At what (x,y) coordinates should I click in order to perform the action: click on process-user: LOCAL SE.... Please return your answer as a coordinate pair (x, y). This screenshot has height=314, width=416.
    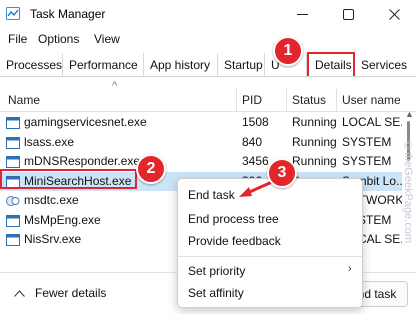
    Looking at the image, I should click on (372, 122).